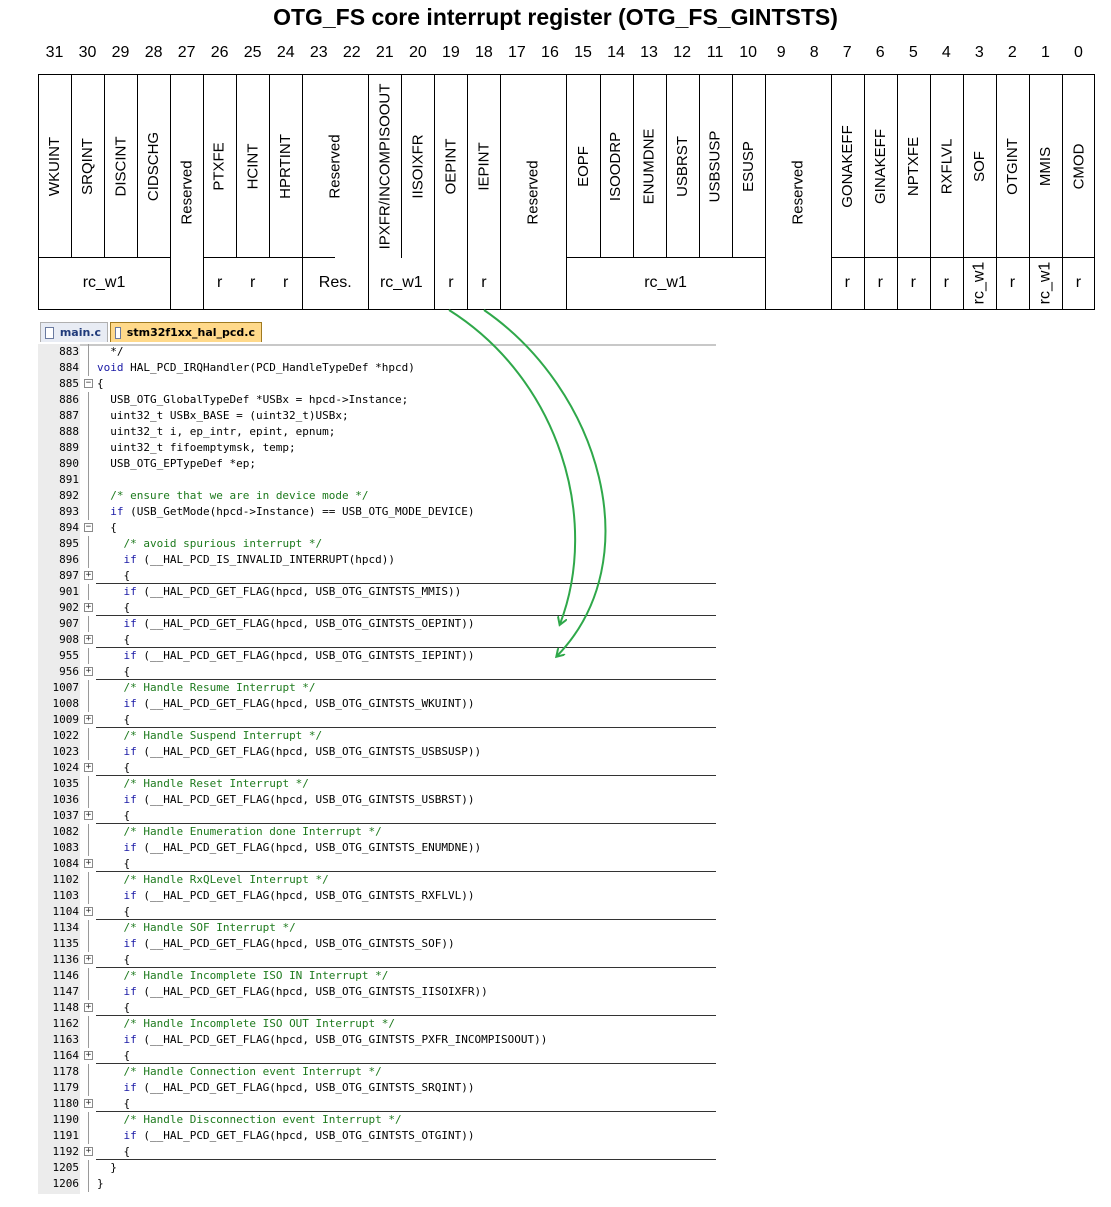 Image resolution: width=1111 pixels, height=1207 pixels. I want to click on register-field-label: MMIS, so click(1045, 166).